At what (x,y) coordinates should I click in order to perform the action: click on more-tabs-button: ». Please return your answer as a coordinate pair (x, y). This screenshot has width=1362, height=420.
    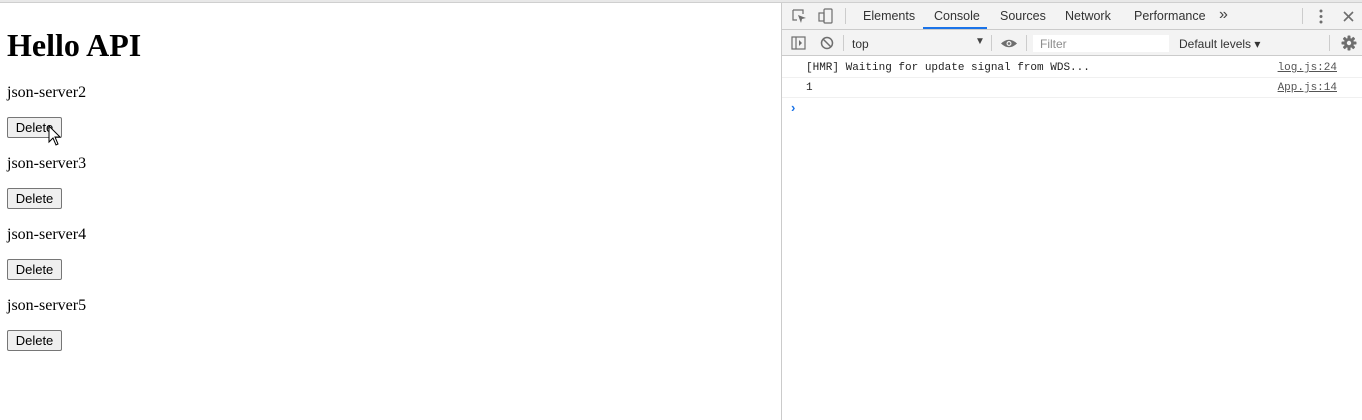
    Looking at the image, I should click on (1223, 16).